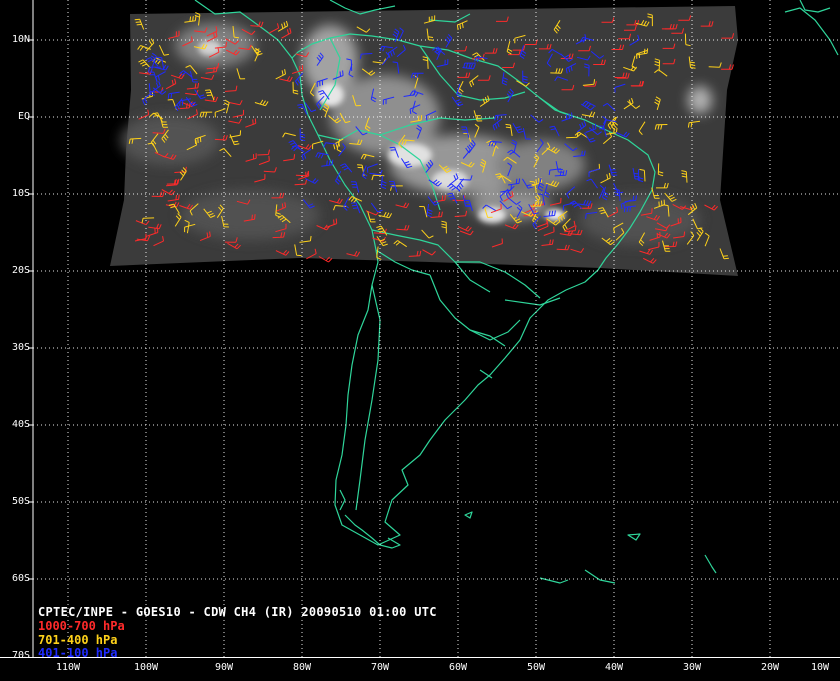 This screenshot has height=681, width=840. I want to click on legend-mid-level: 701-400 hPa, so click(78, 640).